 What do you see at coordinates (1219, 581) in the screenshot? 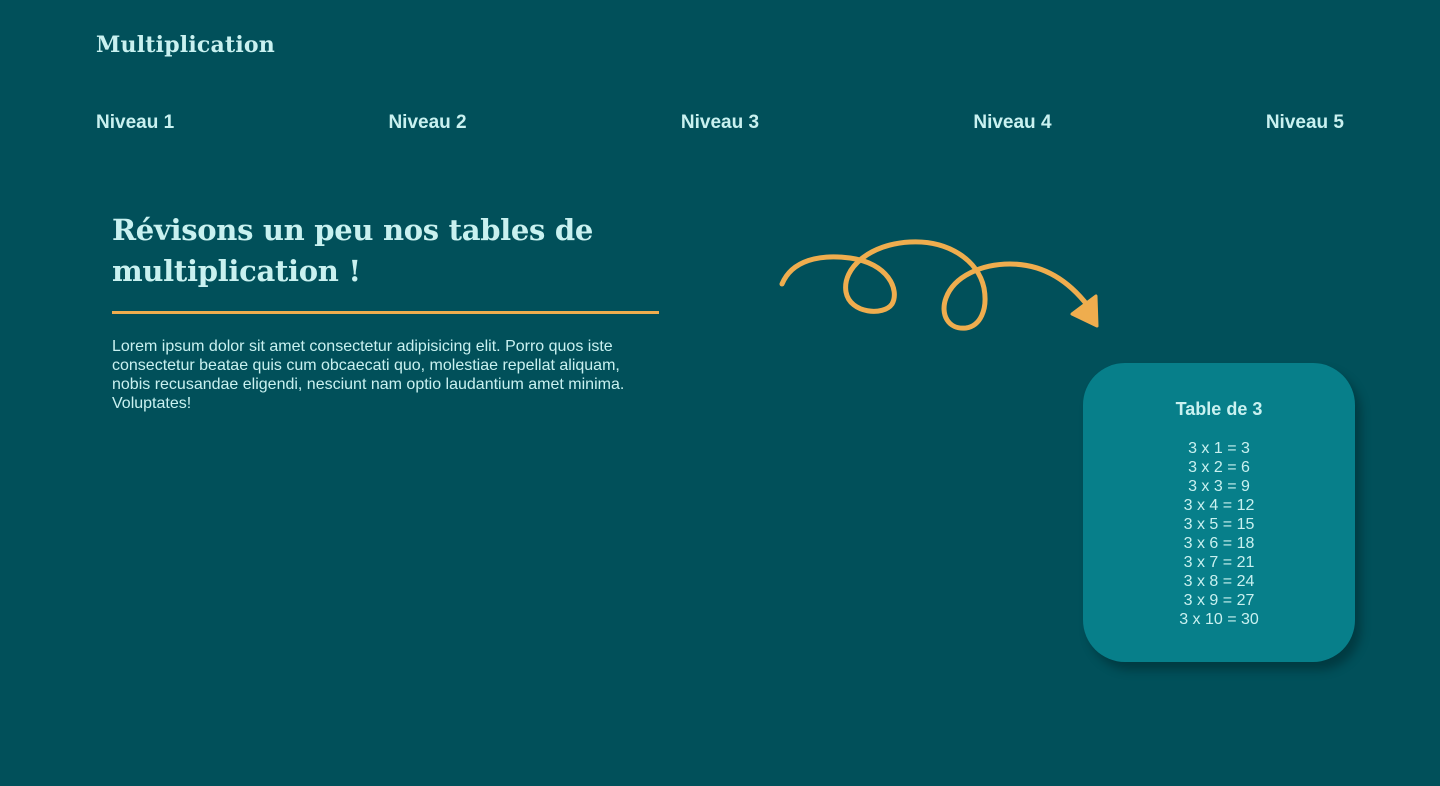
I see `table-row: 3 x 8 = 24` at bounding box center [1219, 581].